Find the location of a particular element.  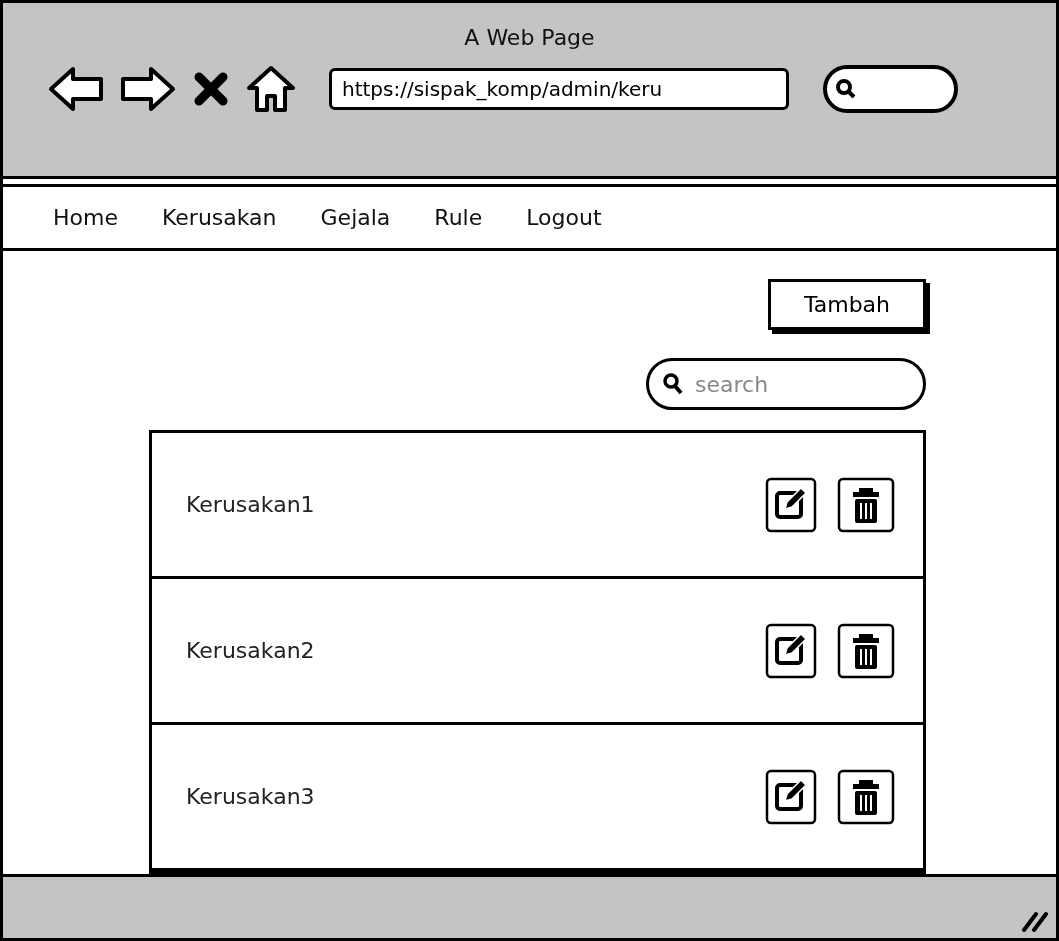

window-title: A Web Page is located at coordinates (529, 37).